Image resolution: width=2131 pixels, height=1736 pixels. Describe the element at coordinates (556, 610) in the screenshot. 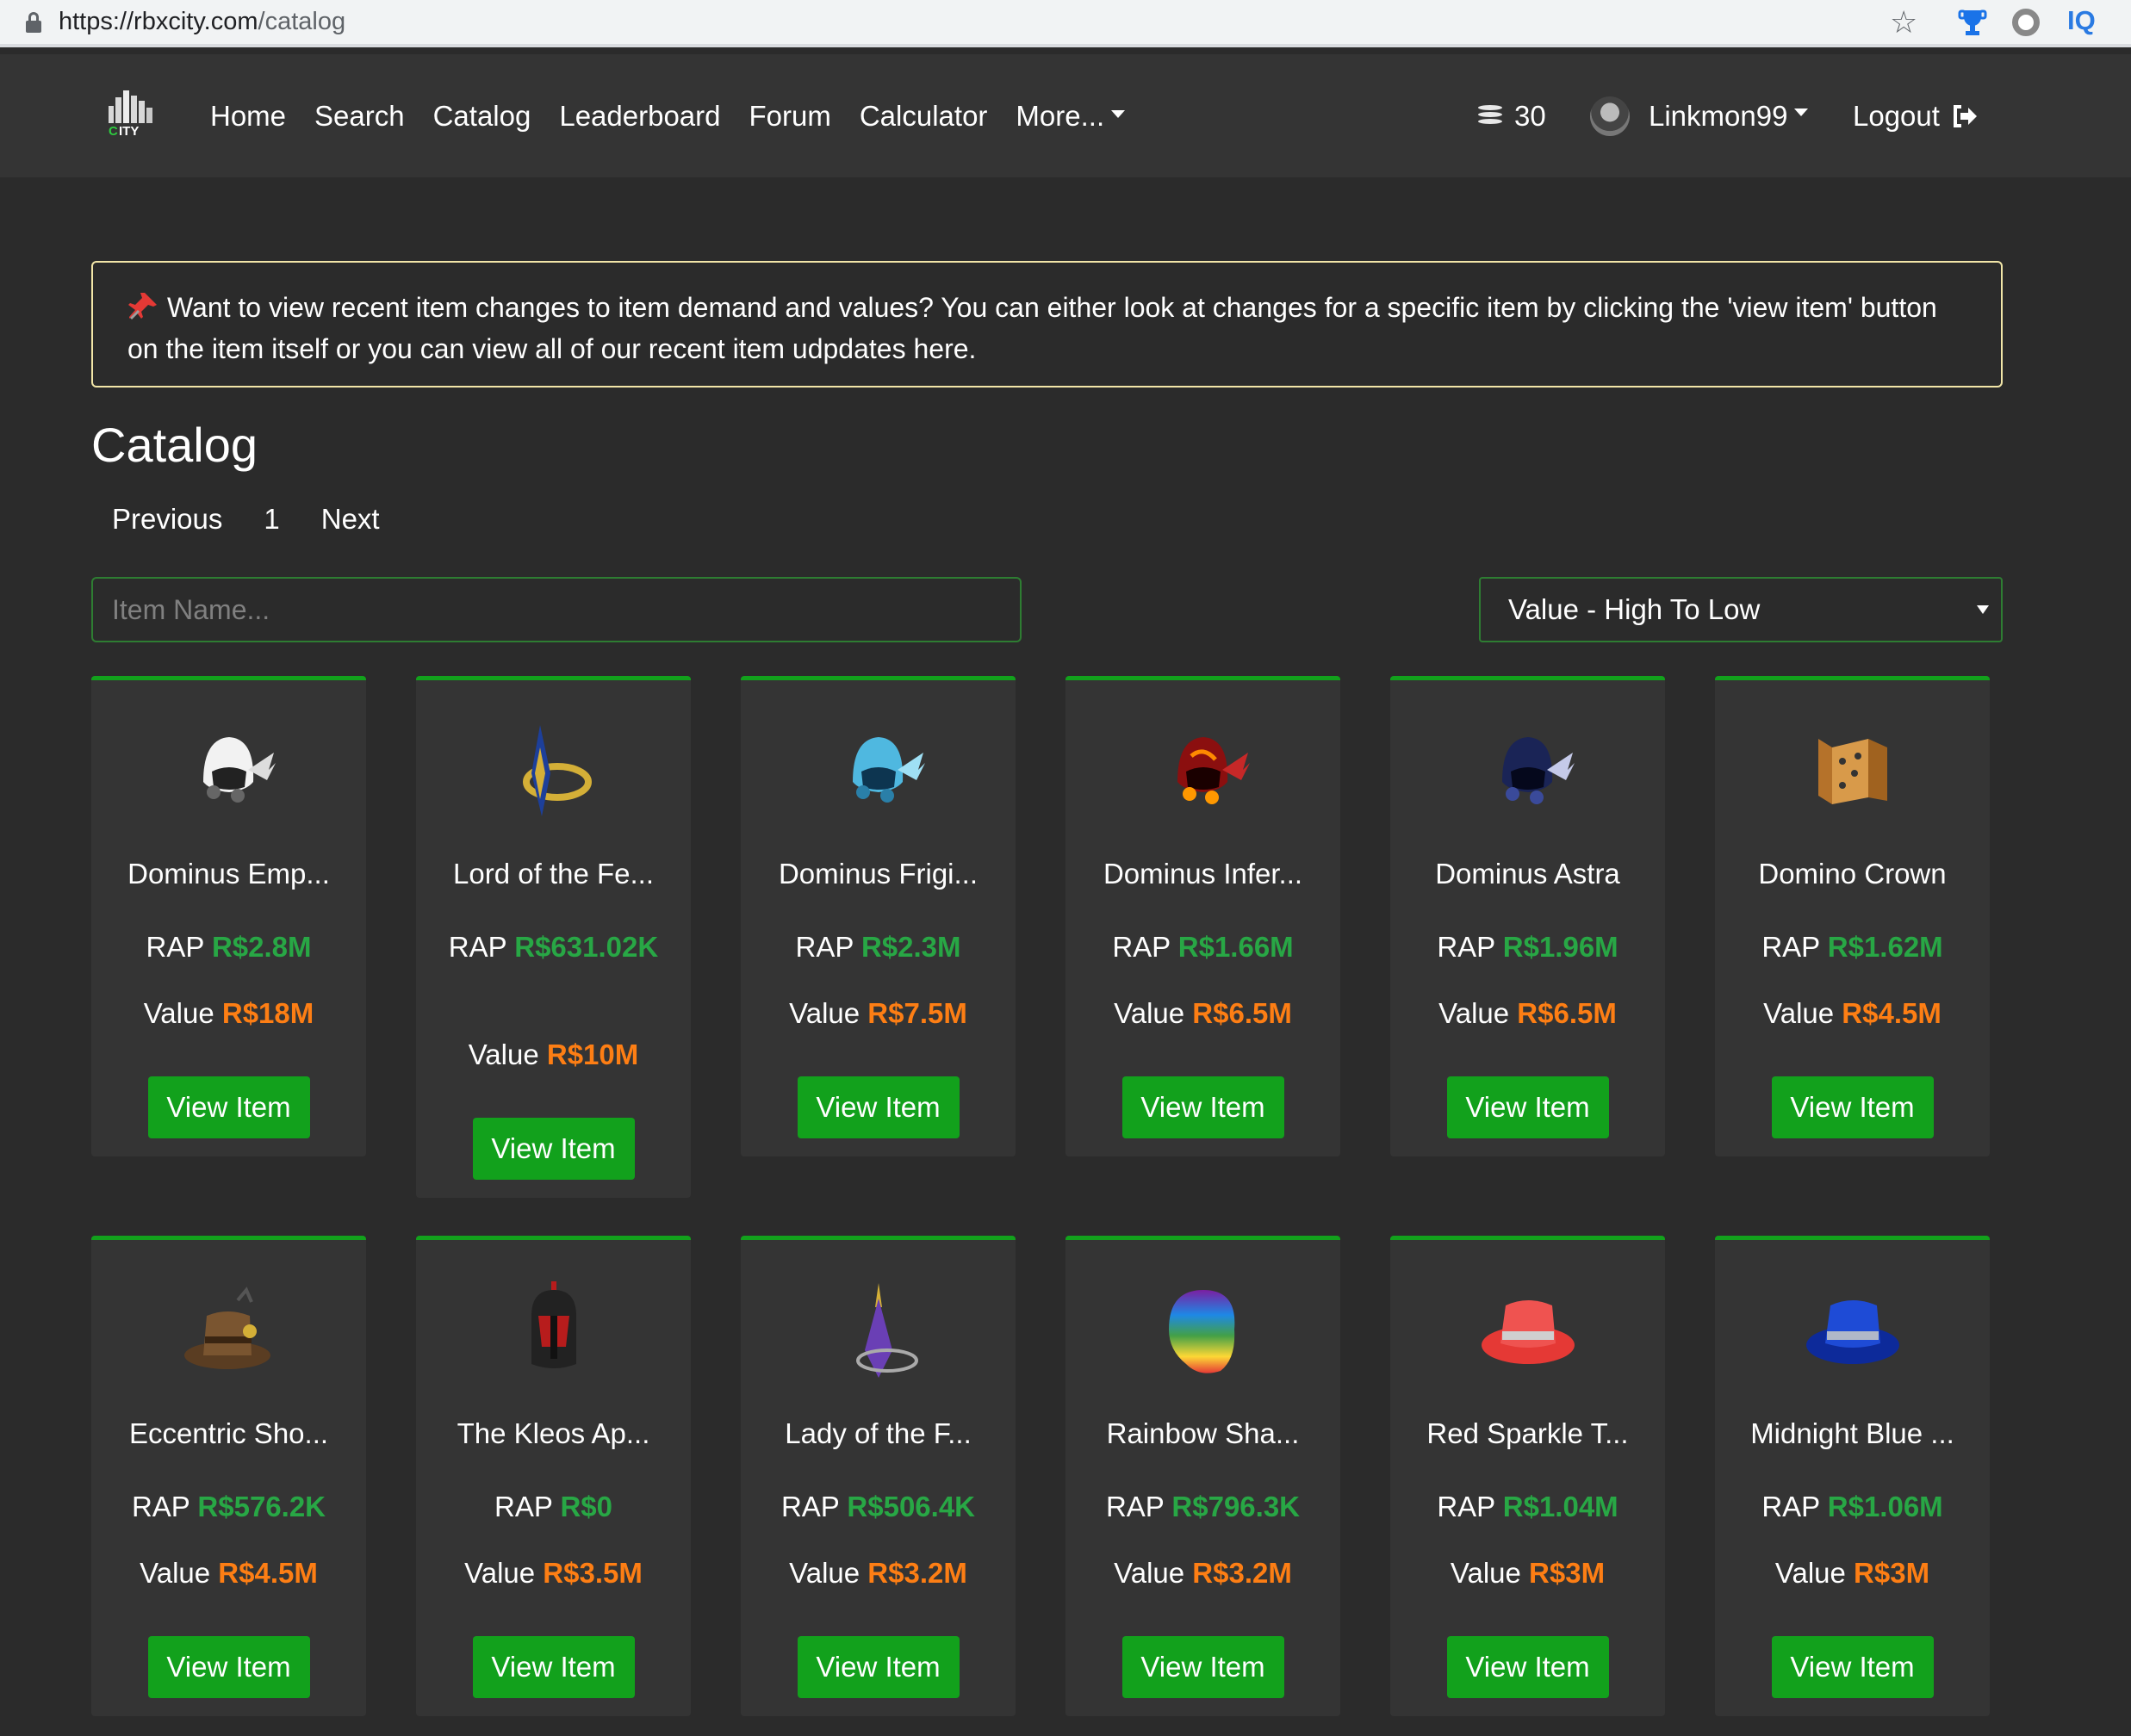

I see `item-name-search-input` at that location.